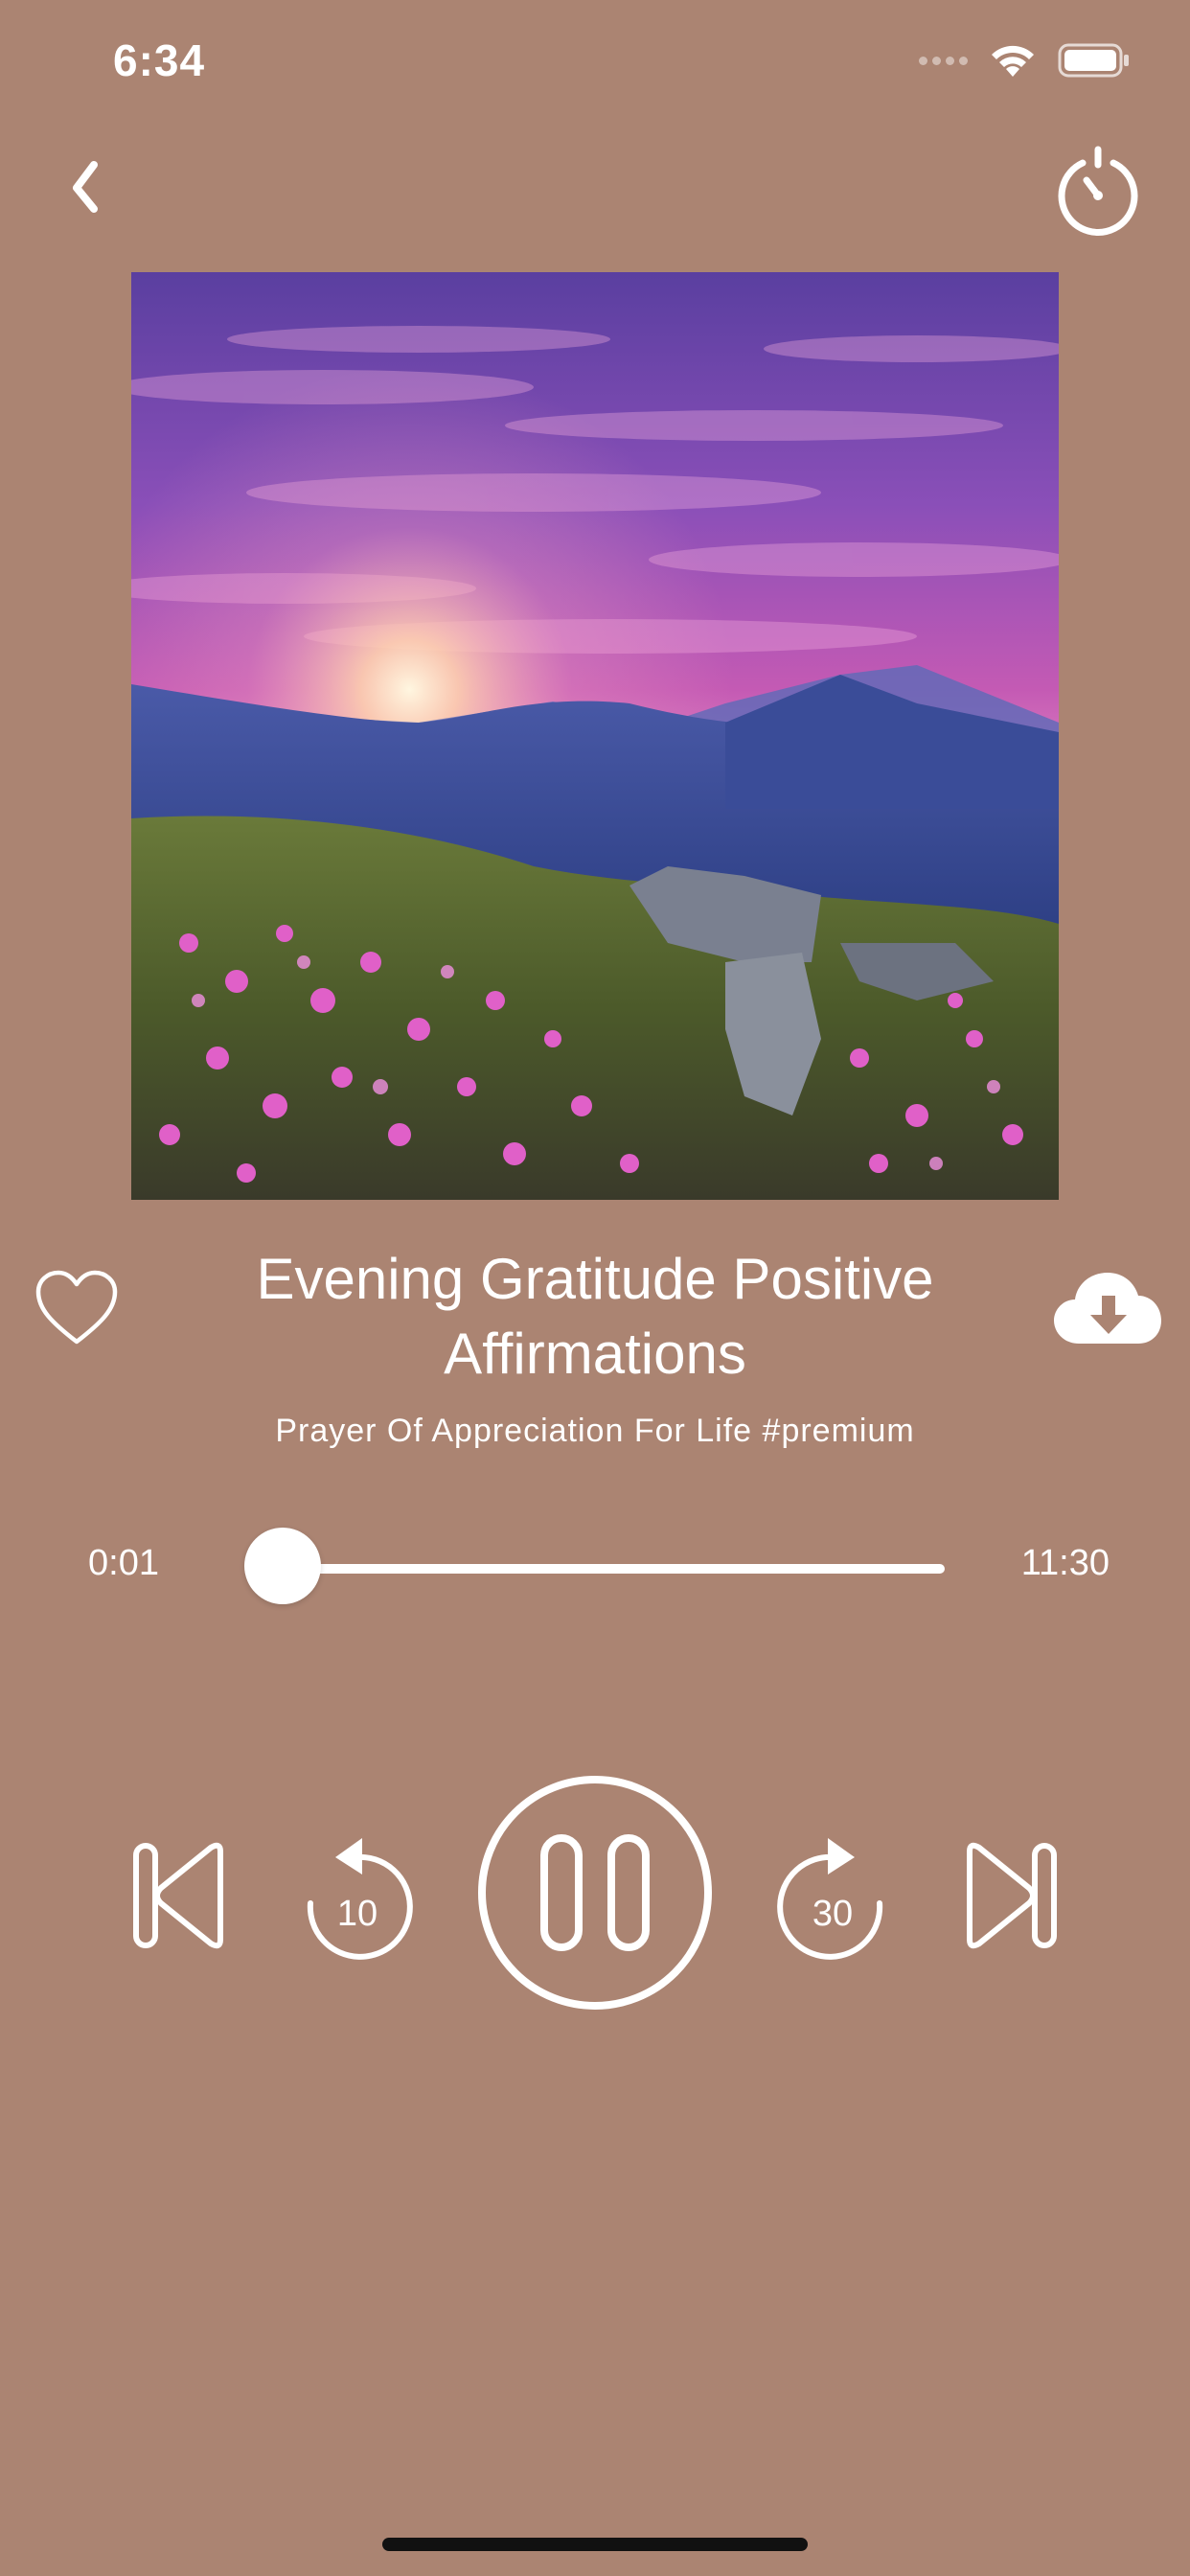  I want to click on rewind-10-button: 10, so click(358, 1895).